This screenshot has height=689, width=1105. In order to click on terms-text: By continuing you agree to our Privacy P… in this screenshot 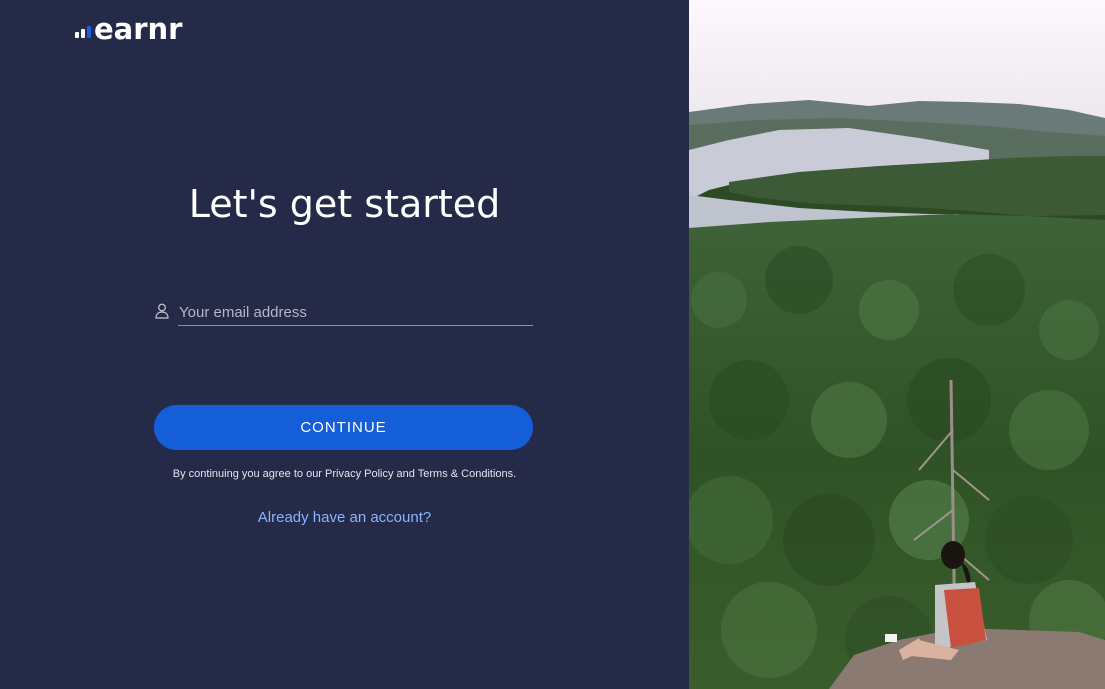, I will do `click(344, 474)`.